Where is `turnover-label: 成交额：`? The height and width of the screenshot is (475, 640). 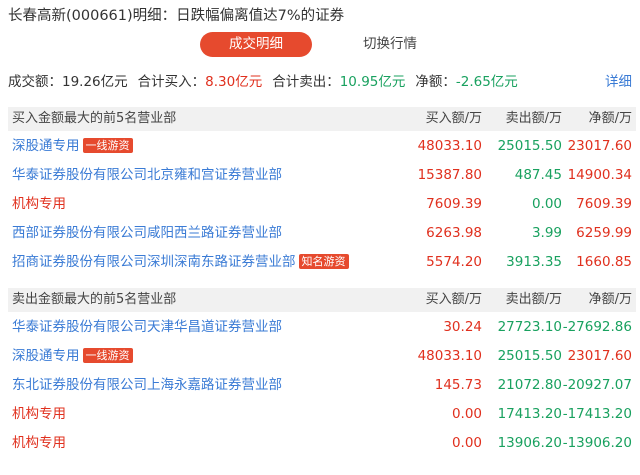
turnover-label: 成交额： is located at coordinates (35, 82).